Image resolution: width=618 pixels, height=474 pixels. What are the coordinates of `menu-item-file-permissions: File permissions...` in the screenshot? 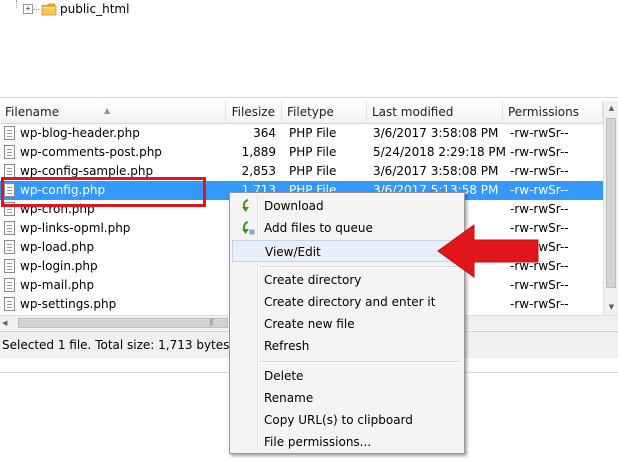 It's located at (347, 442).